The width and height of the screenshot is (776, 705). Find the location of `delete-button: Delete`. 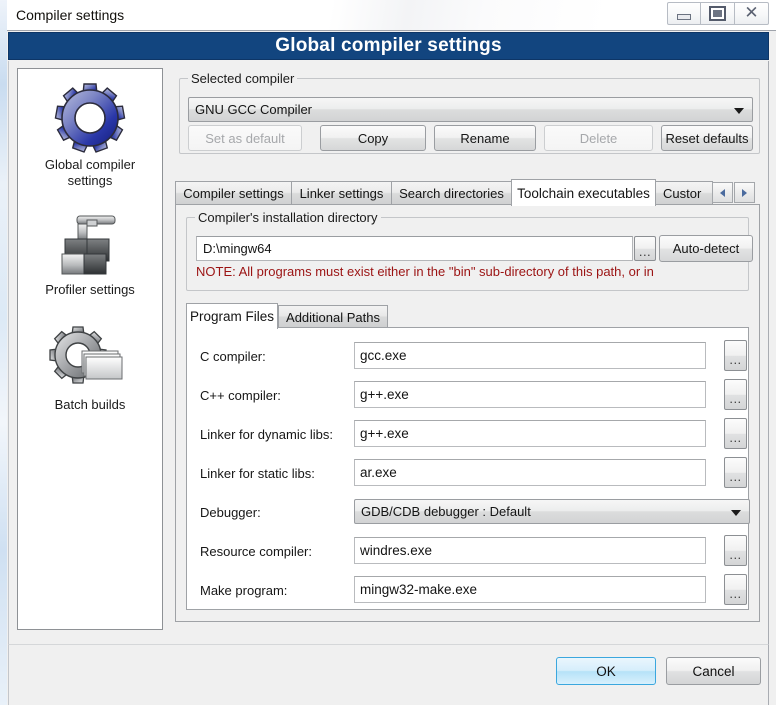

delete-button: Delete is located at coordinates (598, 138).